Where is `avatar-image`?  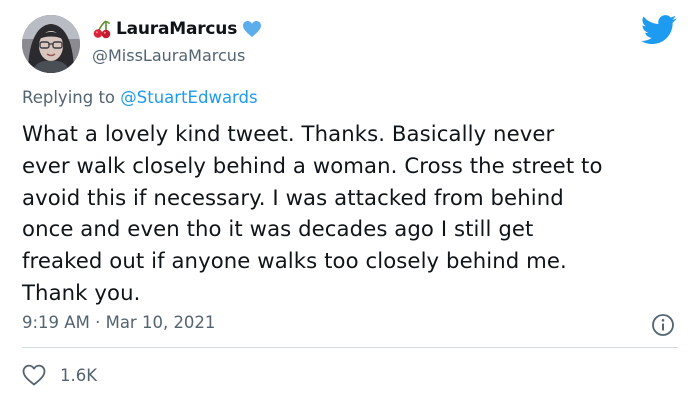
avatar-image is located at coordinates (51, 44).